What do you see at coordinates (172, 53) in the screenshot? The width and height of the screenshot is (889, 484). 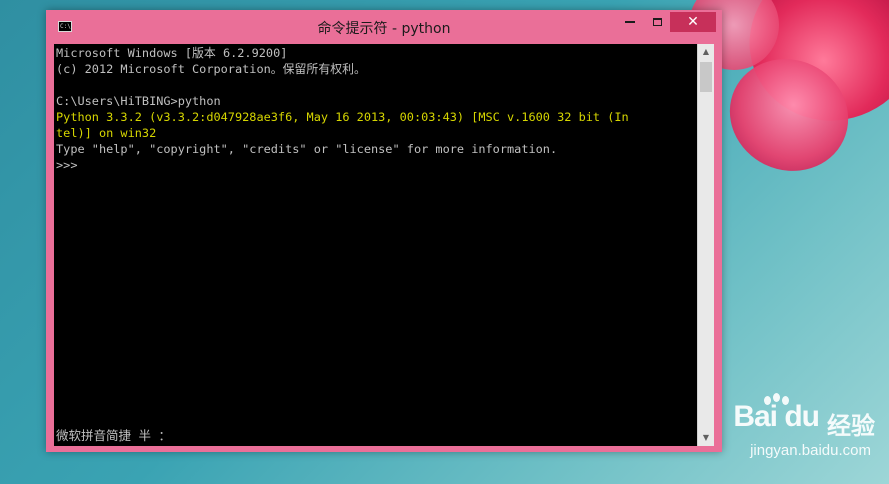 I see `console-line: Microsoft Windows [版本 6.2.9200]` at bounding box center [172, 53].